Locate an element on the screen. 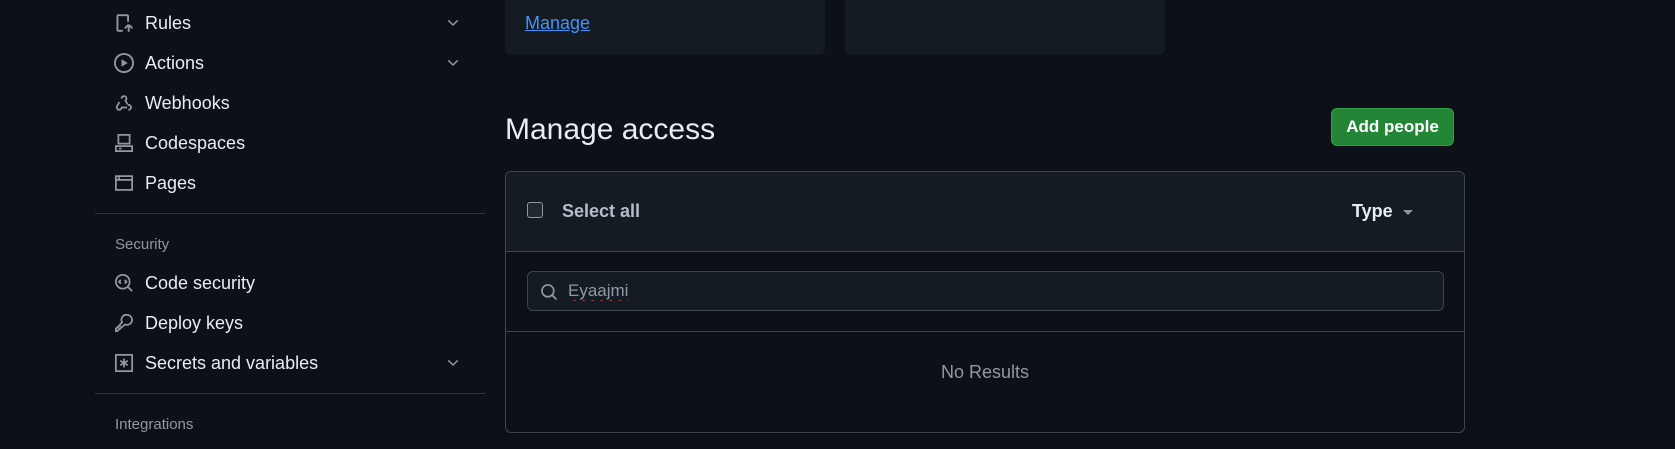 The height and width of the screenshot is (449, 1675). empty-state: No Results is located at coordinates (985, 372).